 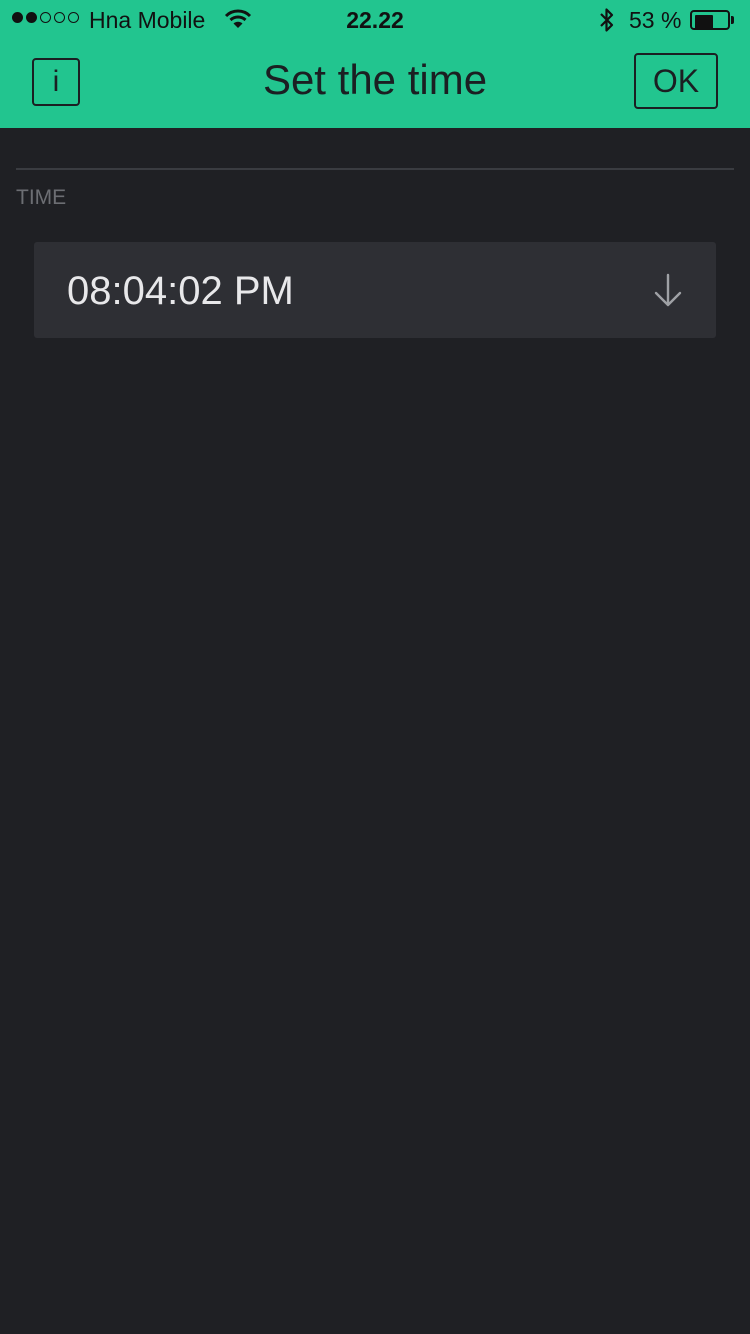 What do you see at coordinates (375, 290) in the screenshot?
I see `time-picker-field: 08:04:02 PM` at bounding box center [375, 290].